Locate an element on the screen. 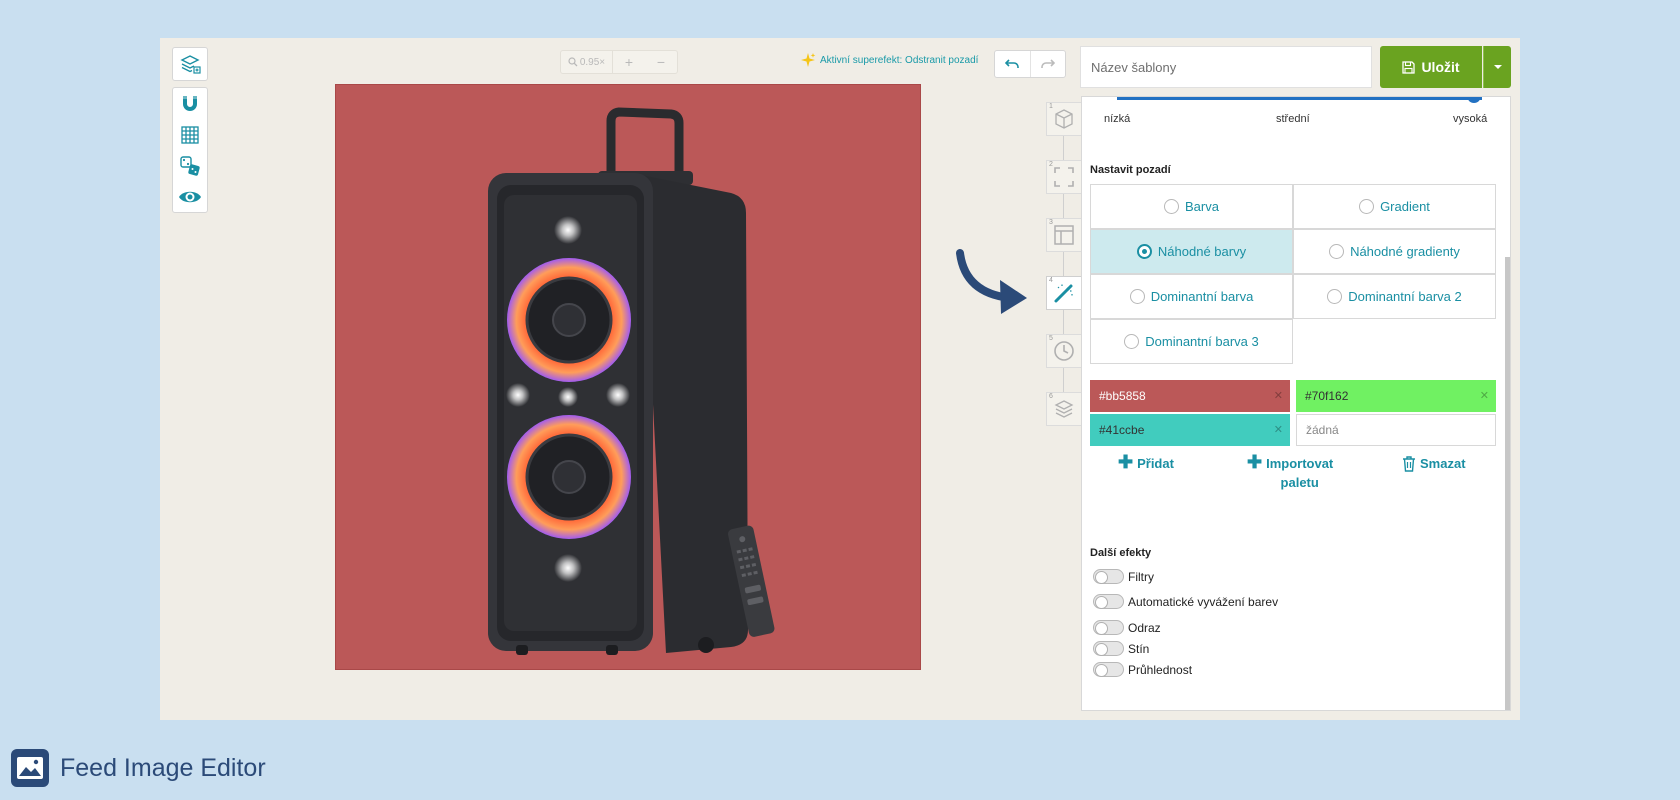 This screenshot has width=1680, height=800. bg-option-random-colors: Náhodné barvy is located at coordinates (1191, 251).